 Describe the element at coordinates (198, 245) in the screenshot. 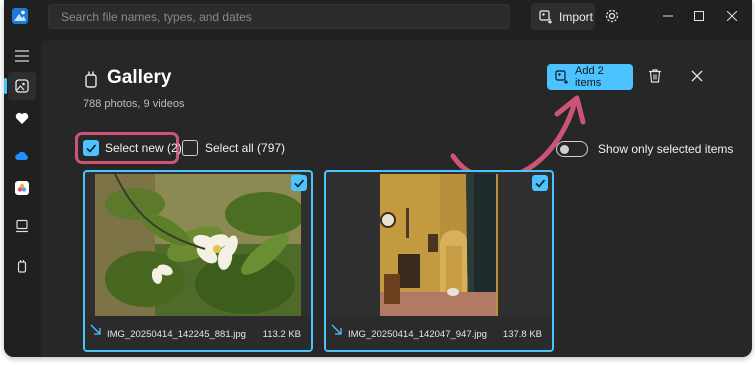

I see `photo-thumbnail-frangipani` at that location.